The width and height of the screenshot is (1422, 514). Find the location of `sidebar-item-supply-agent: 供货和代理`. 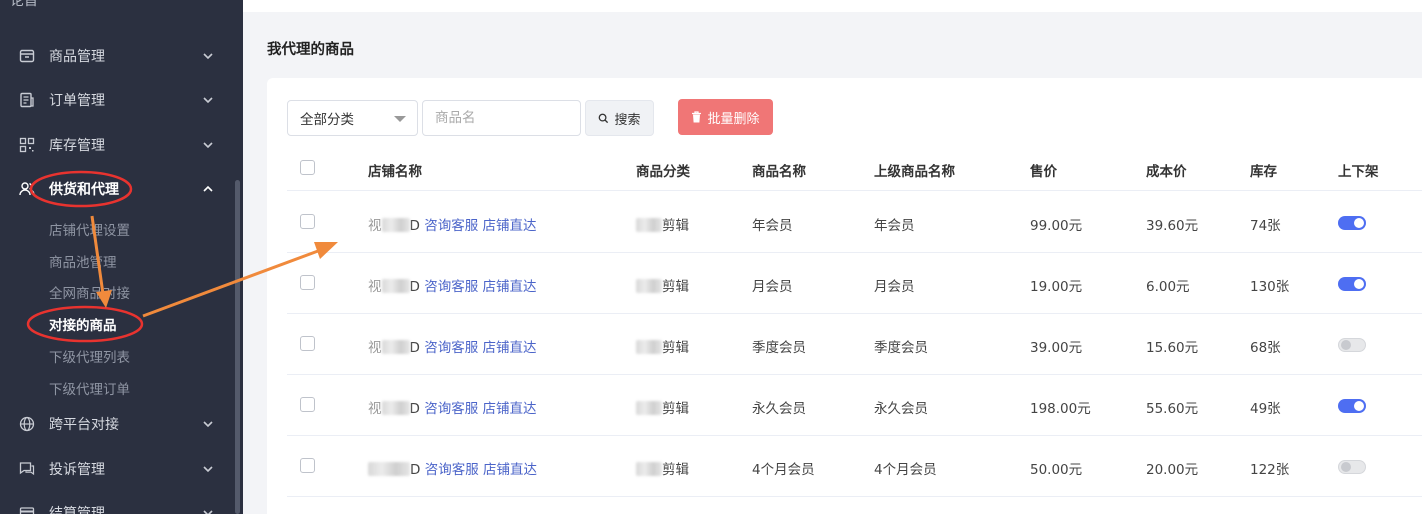

sidebar-item-supply-agent: 供货和代理 is located at coordinates (118, 189).